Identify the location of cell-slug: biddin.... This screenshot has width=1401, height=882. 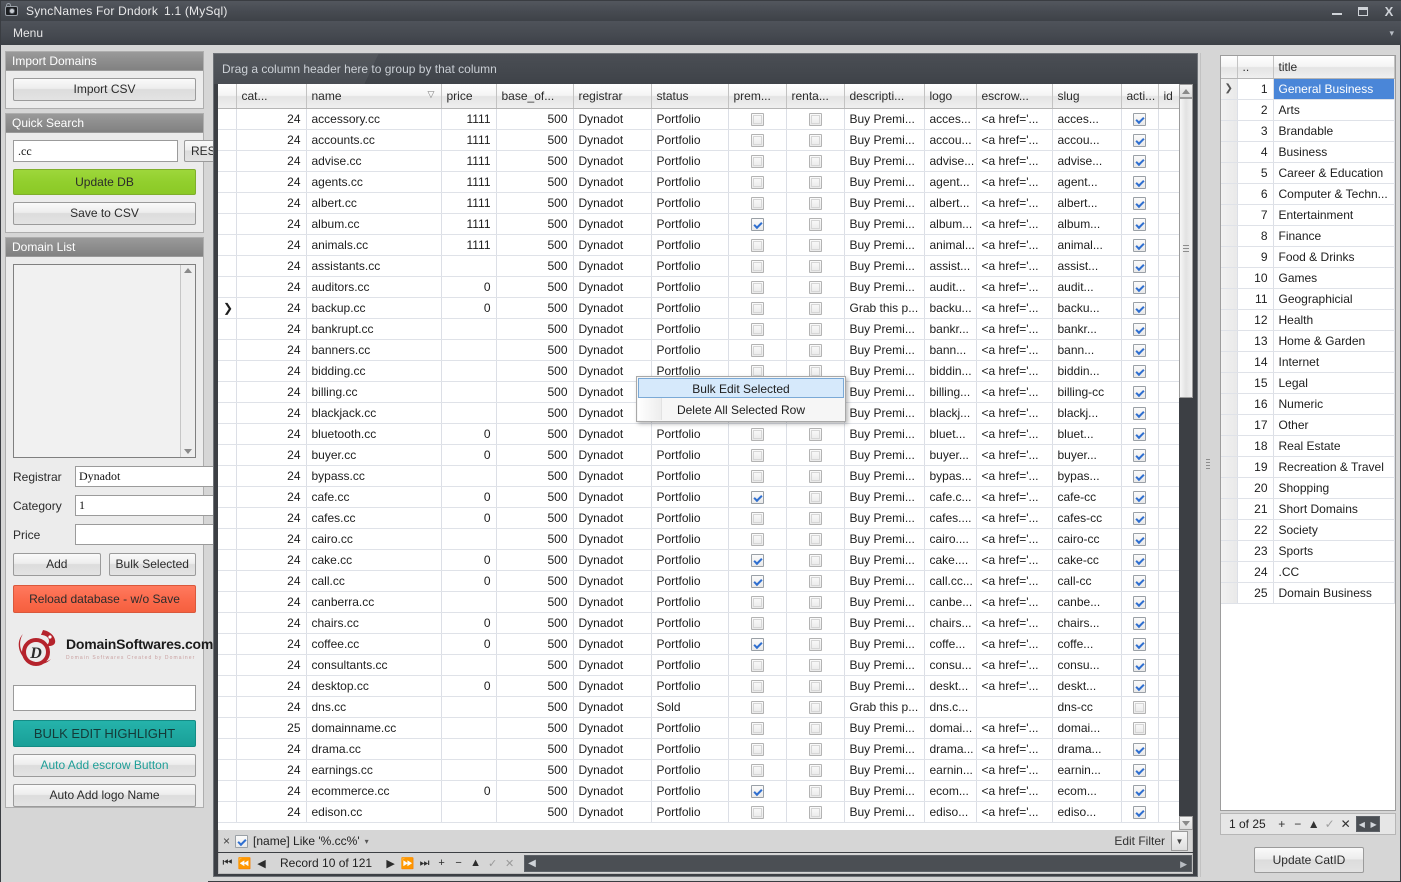
(1087, 371).